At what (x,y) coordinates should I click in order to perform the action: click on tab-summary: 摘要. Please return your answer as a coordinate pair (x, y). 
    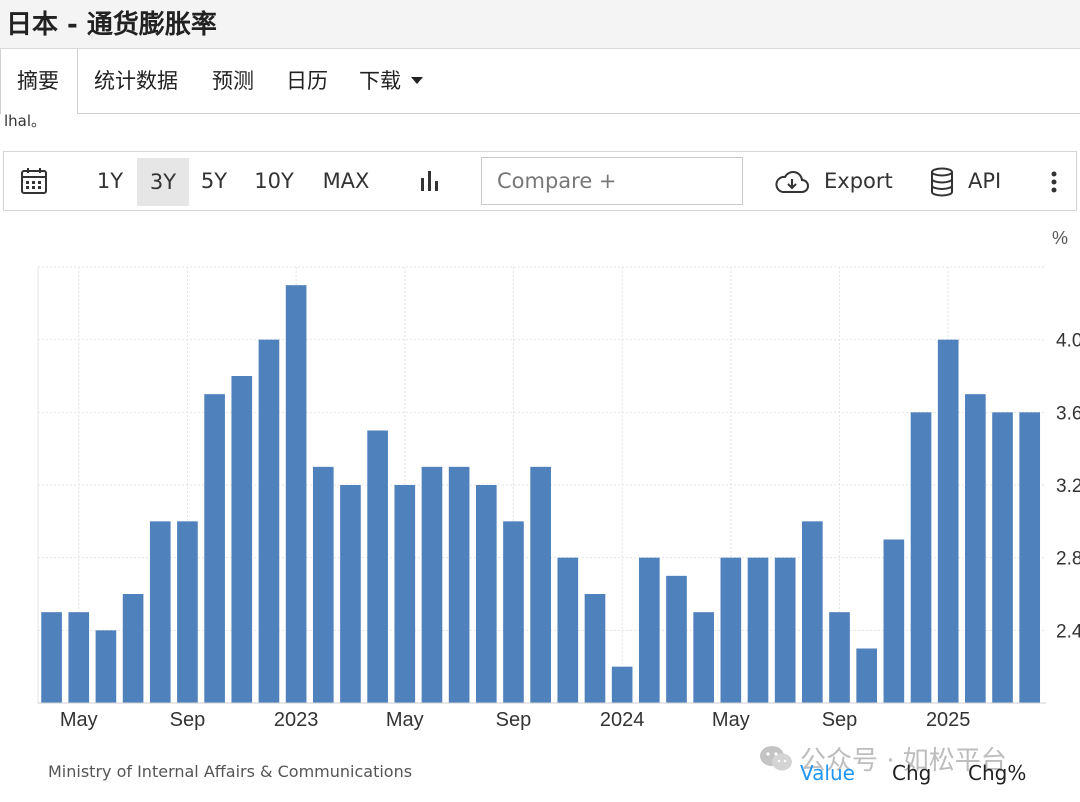
    Looking at the image, I should click on (39, 81).